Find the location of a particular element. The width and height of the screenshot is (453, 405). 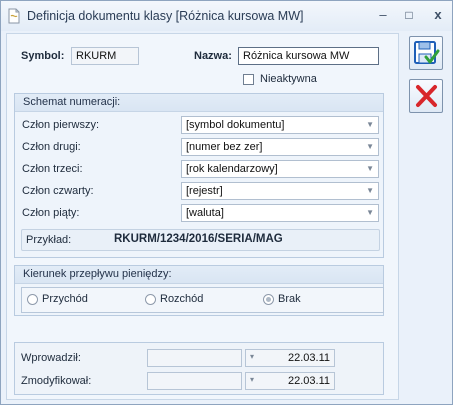

cancel-button is located at coordinates (426, 96).